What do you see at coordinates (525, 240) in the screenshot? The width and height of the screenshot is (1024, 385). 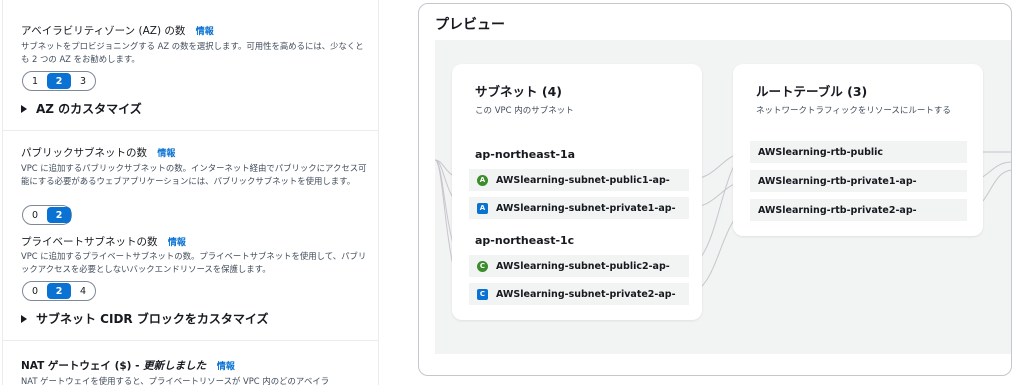 I see `az-group-label: ap-northeast-1c` at bounding box center [525, 240].